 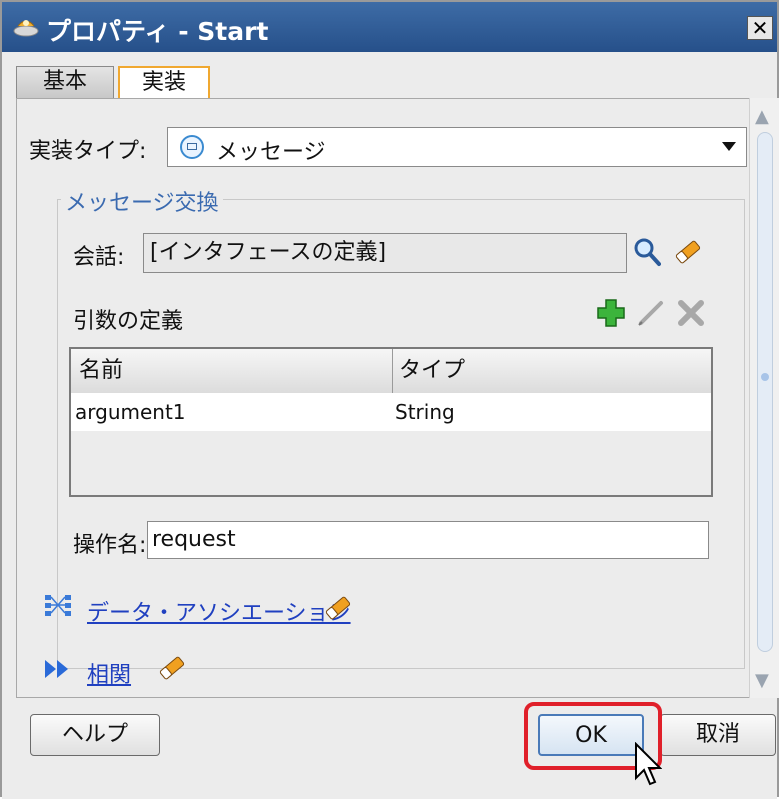 I want to click on close-button: ✕, so click(x=760, y=28).